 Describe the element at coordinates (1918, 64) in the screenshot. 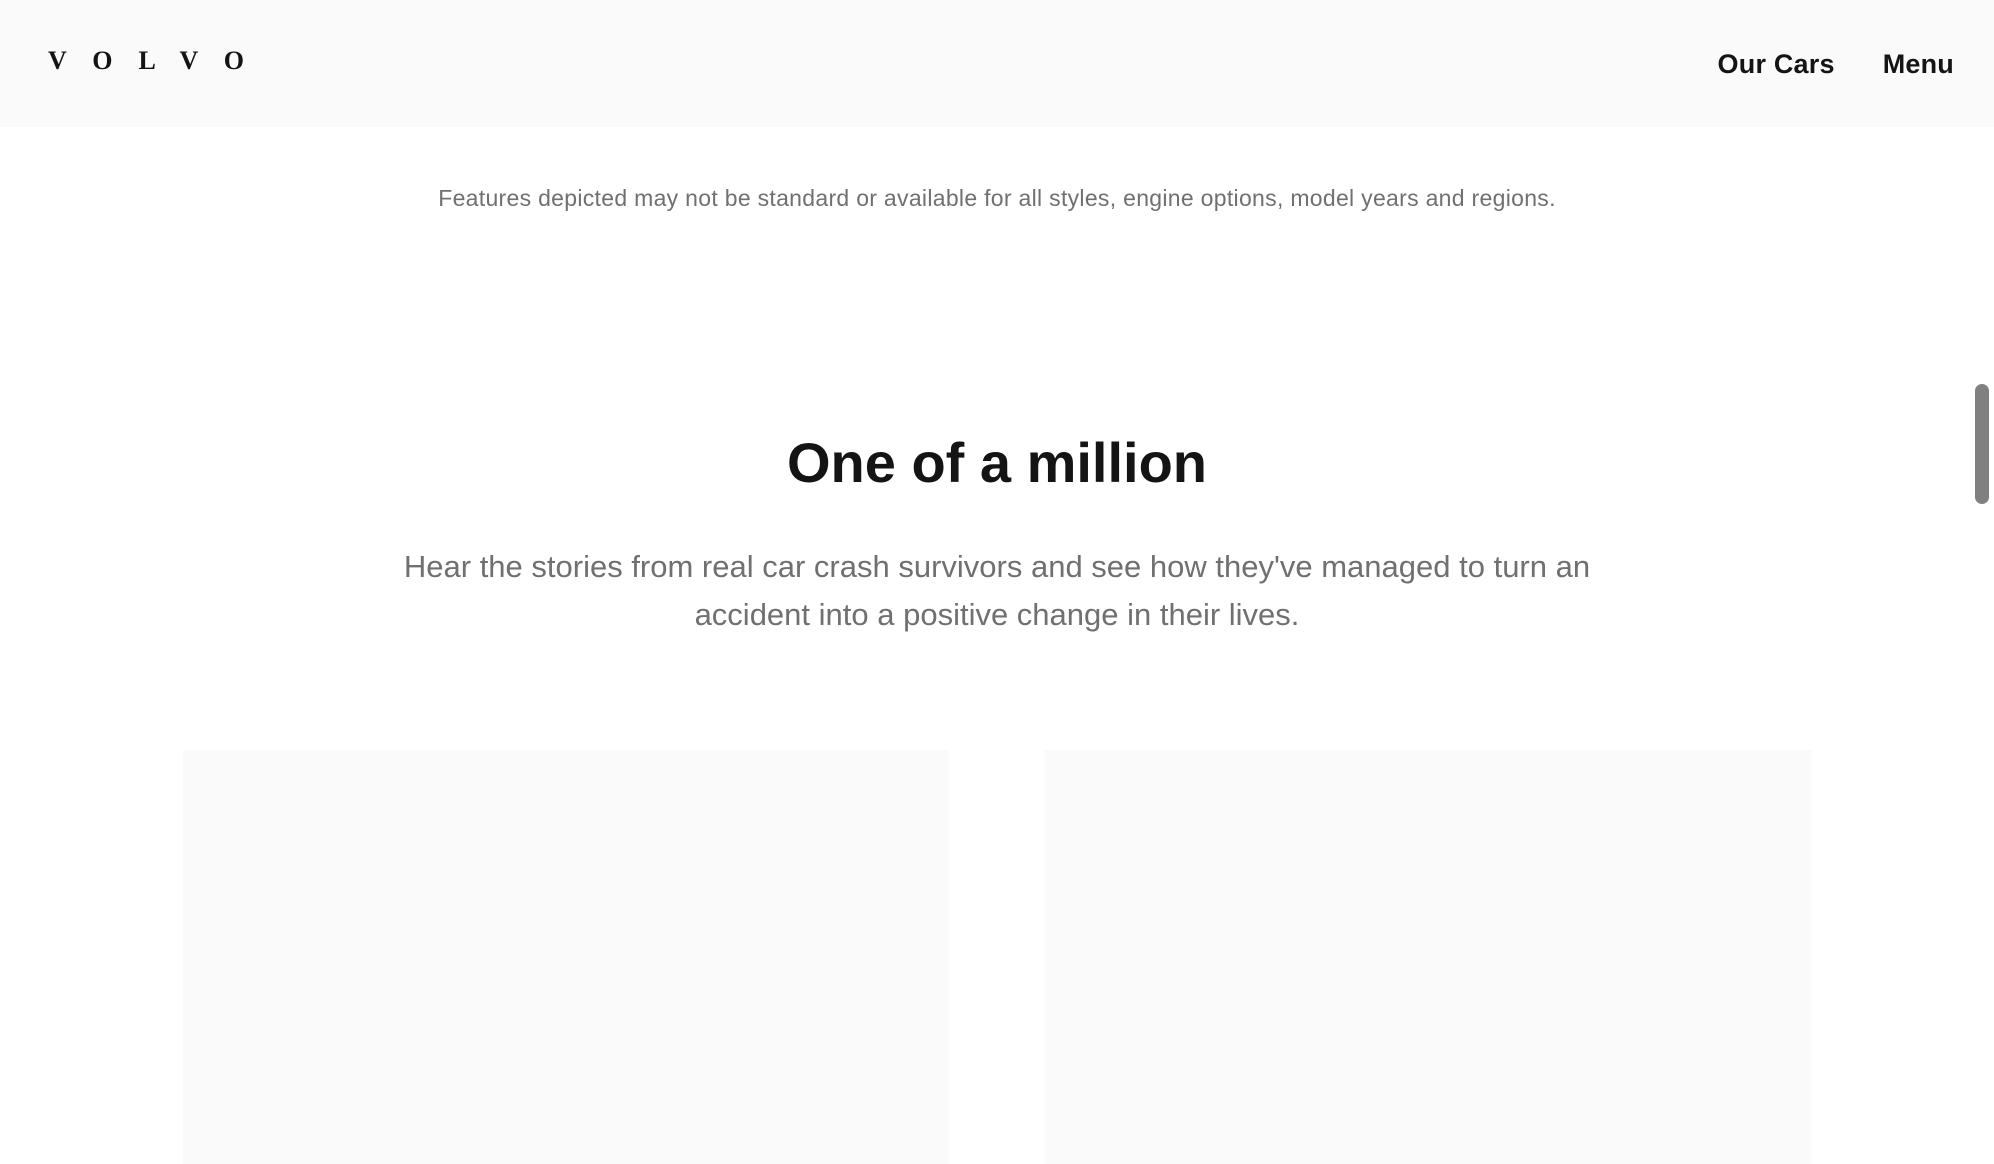

I see `menu-button: Menu` at that location.